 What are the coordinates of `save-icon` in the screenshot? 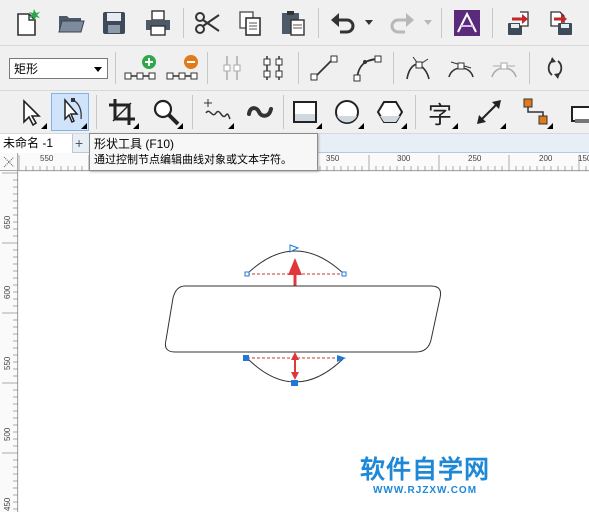 It's located at (114, 23).